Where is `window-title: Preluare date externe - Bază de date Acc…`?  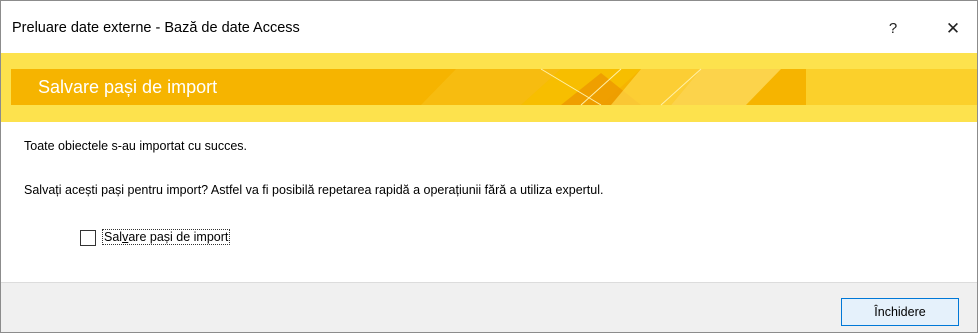 window-title: Preluare date externe - Bază de date Acc… is located at coordinates (156, 28).